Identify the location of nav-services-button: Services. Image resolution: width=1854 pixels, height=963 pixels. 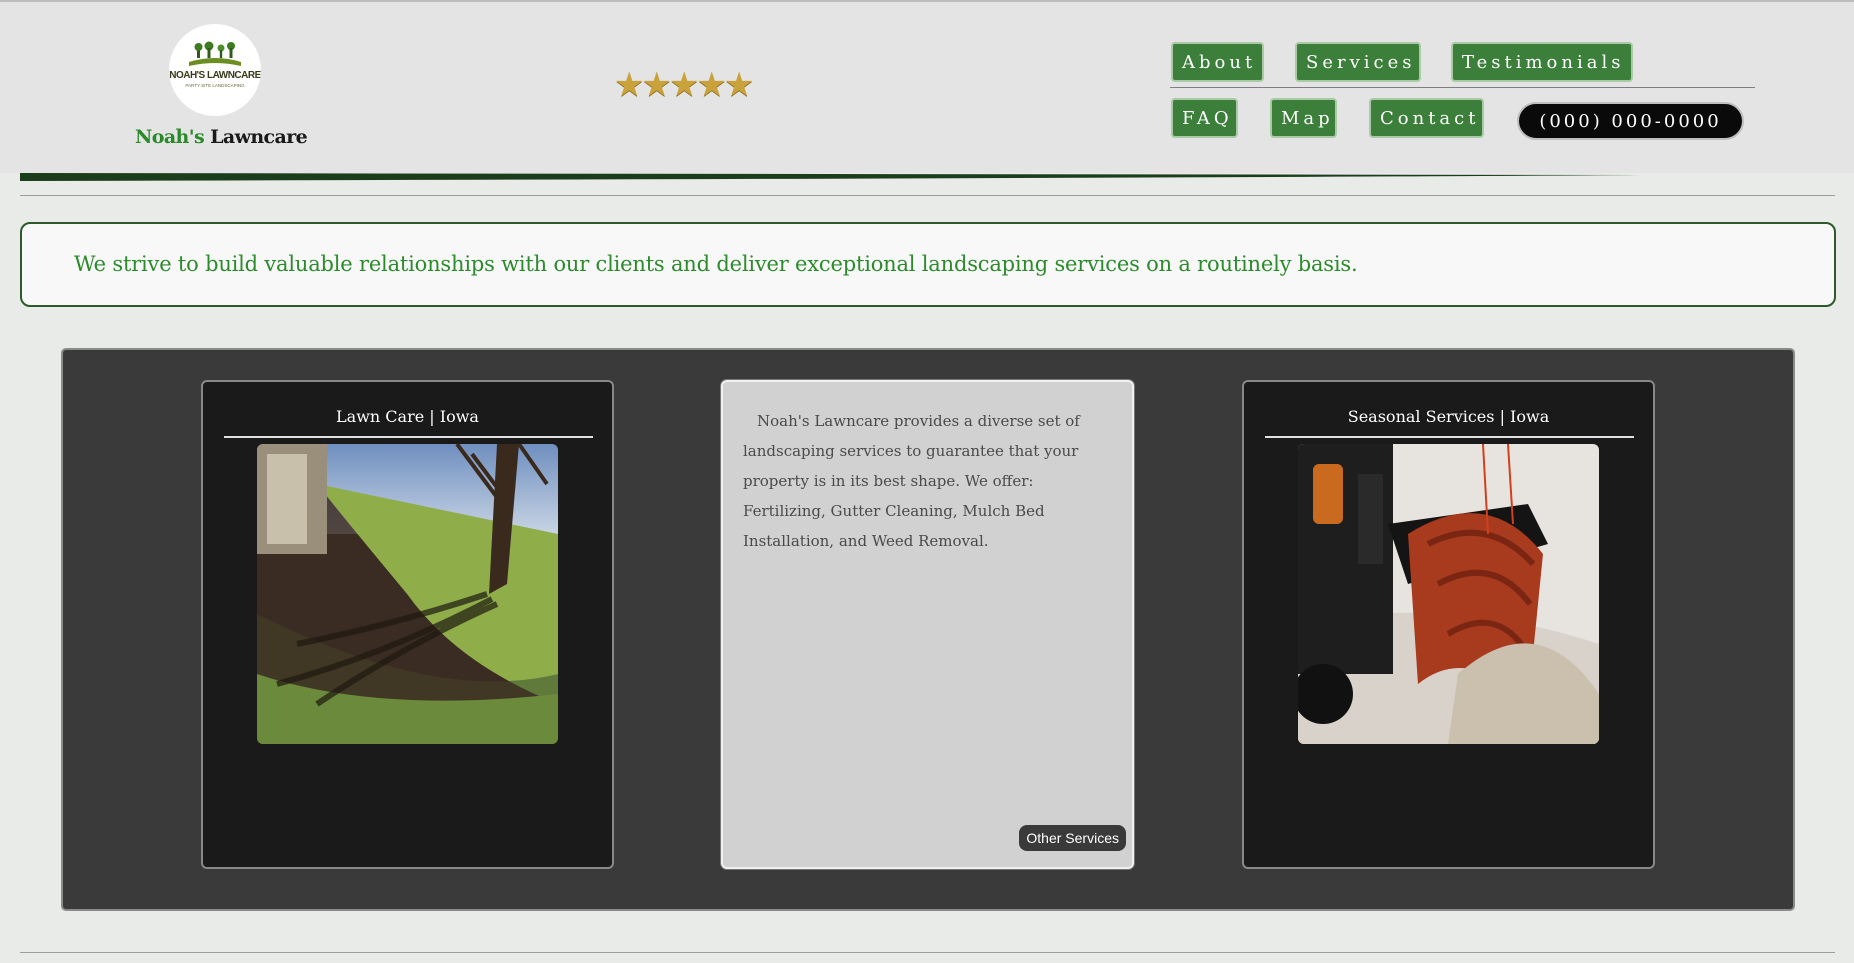
(1358, 62).